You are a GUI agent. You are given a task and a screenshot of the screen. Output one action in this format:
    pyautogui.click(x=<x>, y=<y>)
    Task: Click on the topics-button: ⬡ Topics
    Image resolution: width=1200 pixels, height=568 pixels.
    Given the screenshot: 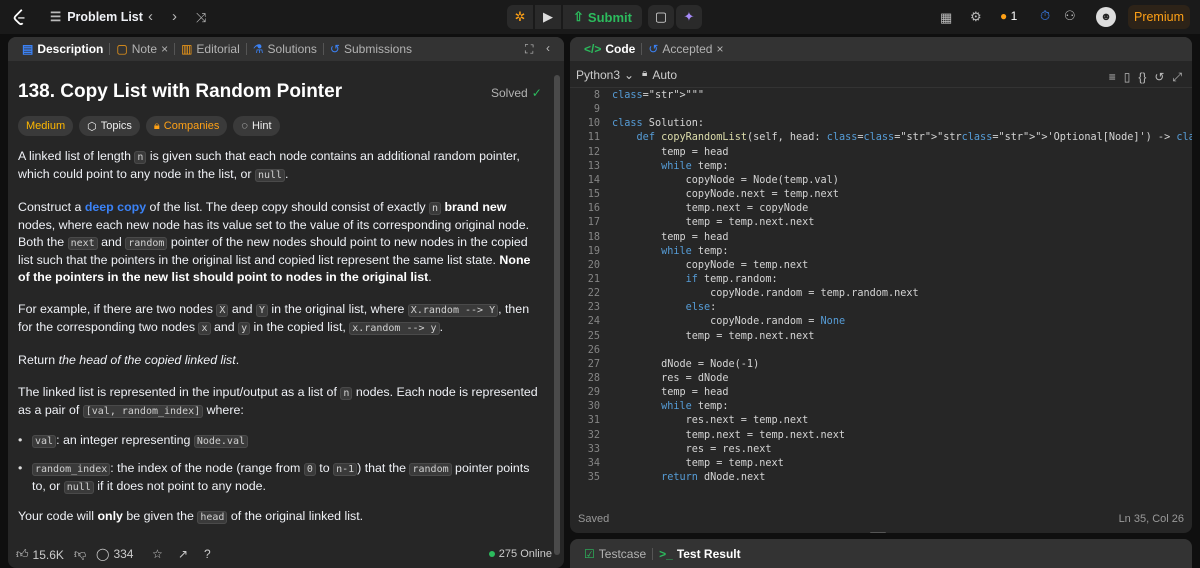 What is the action you would take?
    pyautogui.click(x=109, y=126)
    